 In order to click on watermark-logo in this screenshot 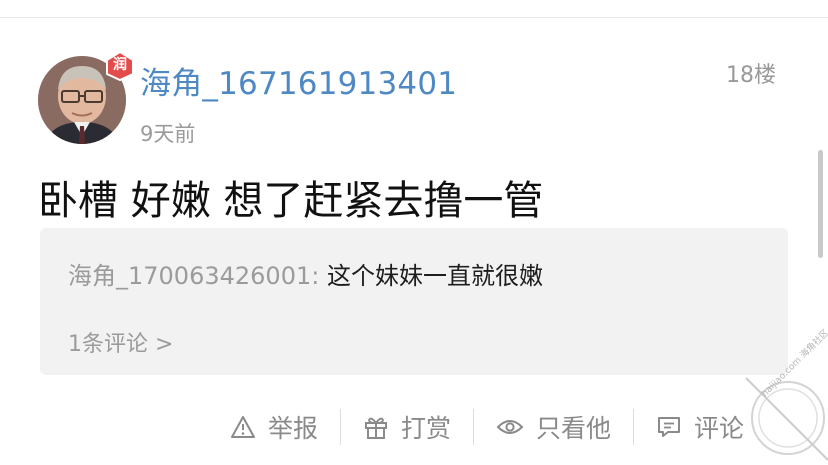, I will do `click(786, 419)`.